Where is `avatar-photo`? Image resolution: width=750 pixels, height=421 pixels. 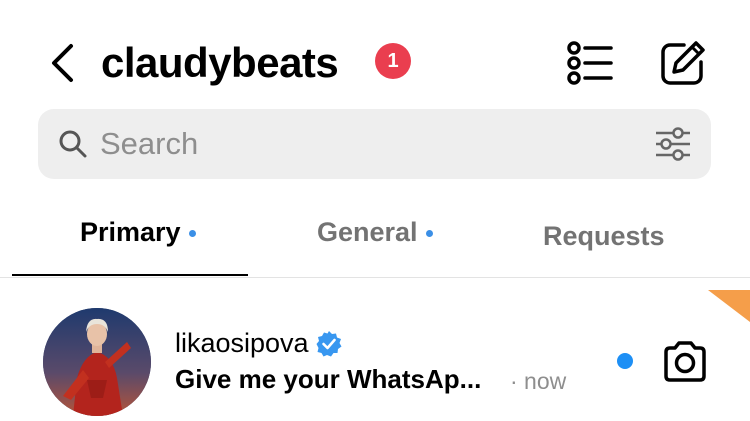
avatar-photo is located at coordinates (97, 362).